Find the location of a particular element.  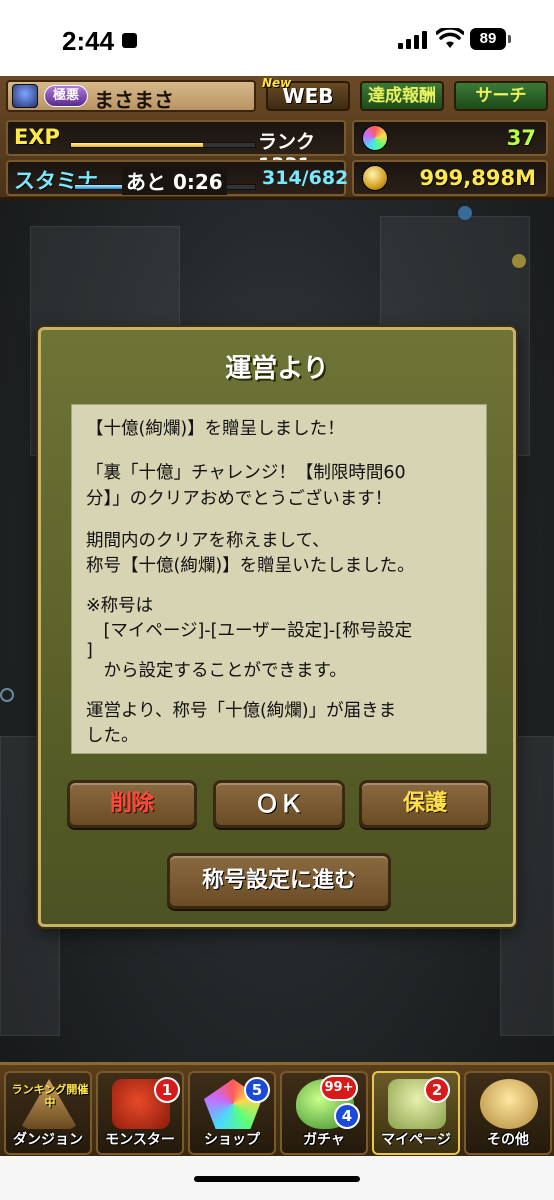

home-indicator-area is located at coordinates (277, 1178).